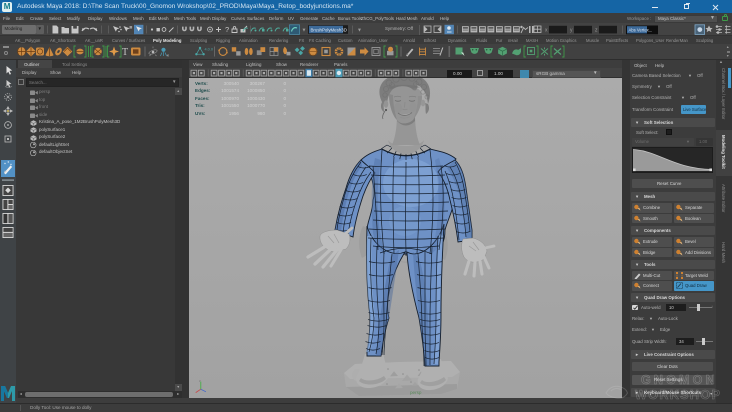 This screenshot has height=412, width=732. Describe the element at coordinates (596, 31) in the screenshot. I see `svg-text: z` at that location.